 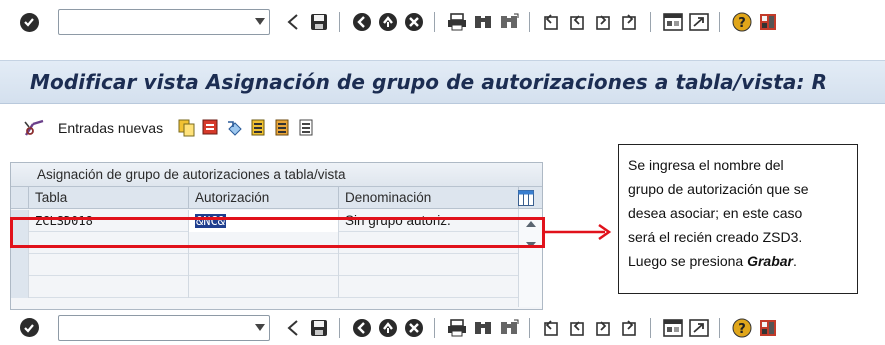 What do you see at coordinates (235, 128) in the screenshot?
I see `undo-change-icon` at bounding box center [235, 128].